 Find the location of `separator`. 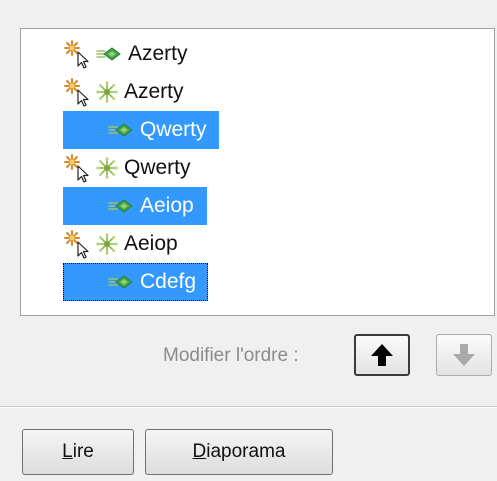

separator is located at coordinates (248, 407).